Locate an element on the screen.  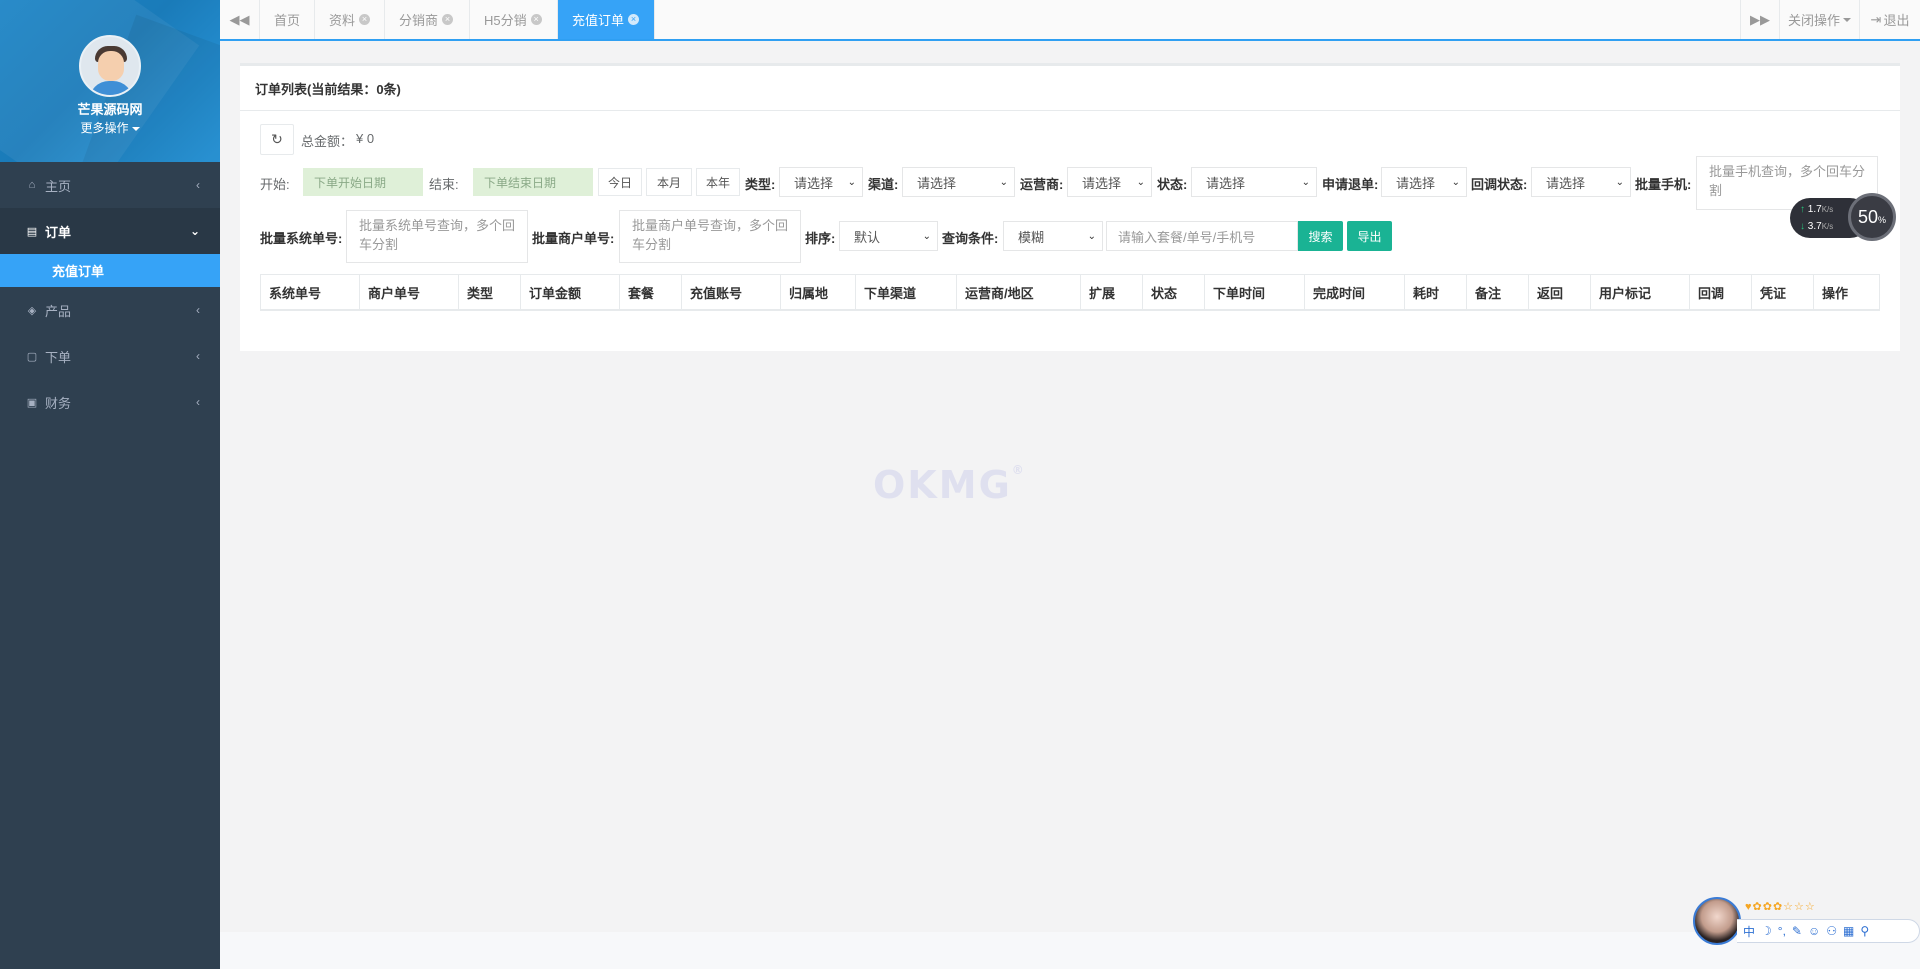
home-icon: ⌂ is located at coordinates (32, 185).